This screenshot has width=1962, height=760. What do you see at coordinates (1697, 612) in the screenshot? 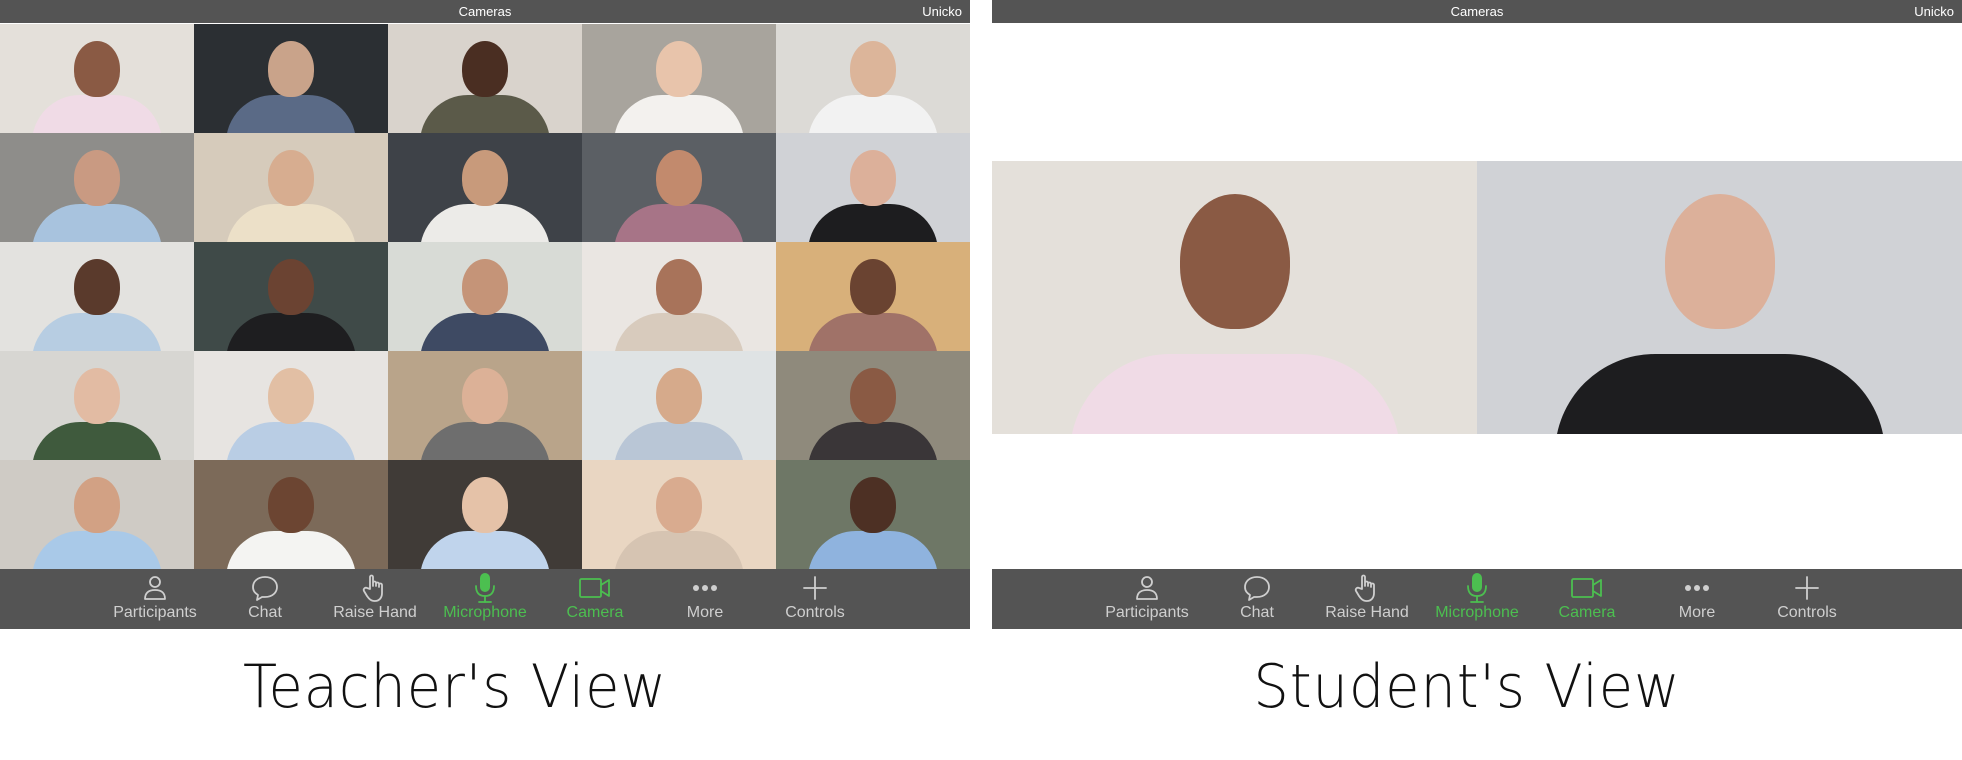
I see `toolbar-label: More` at bounding box center [1697, 612].